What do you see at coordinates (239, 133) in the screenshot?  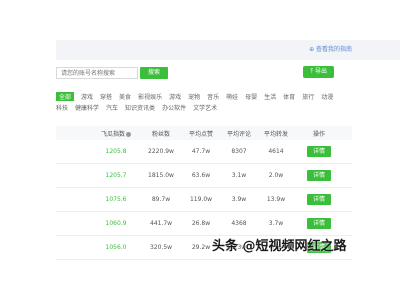 I see `col-header-comments: 平均评论` at bounding box center [239, 133].